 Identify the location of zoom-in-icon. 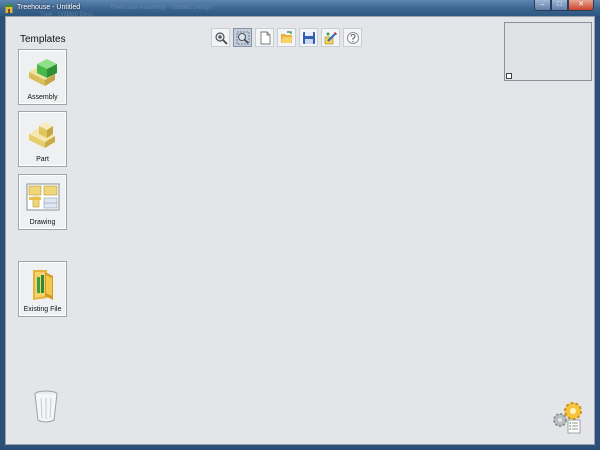
(221, 38).